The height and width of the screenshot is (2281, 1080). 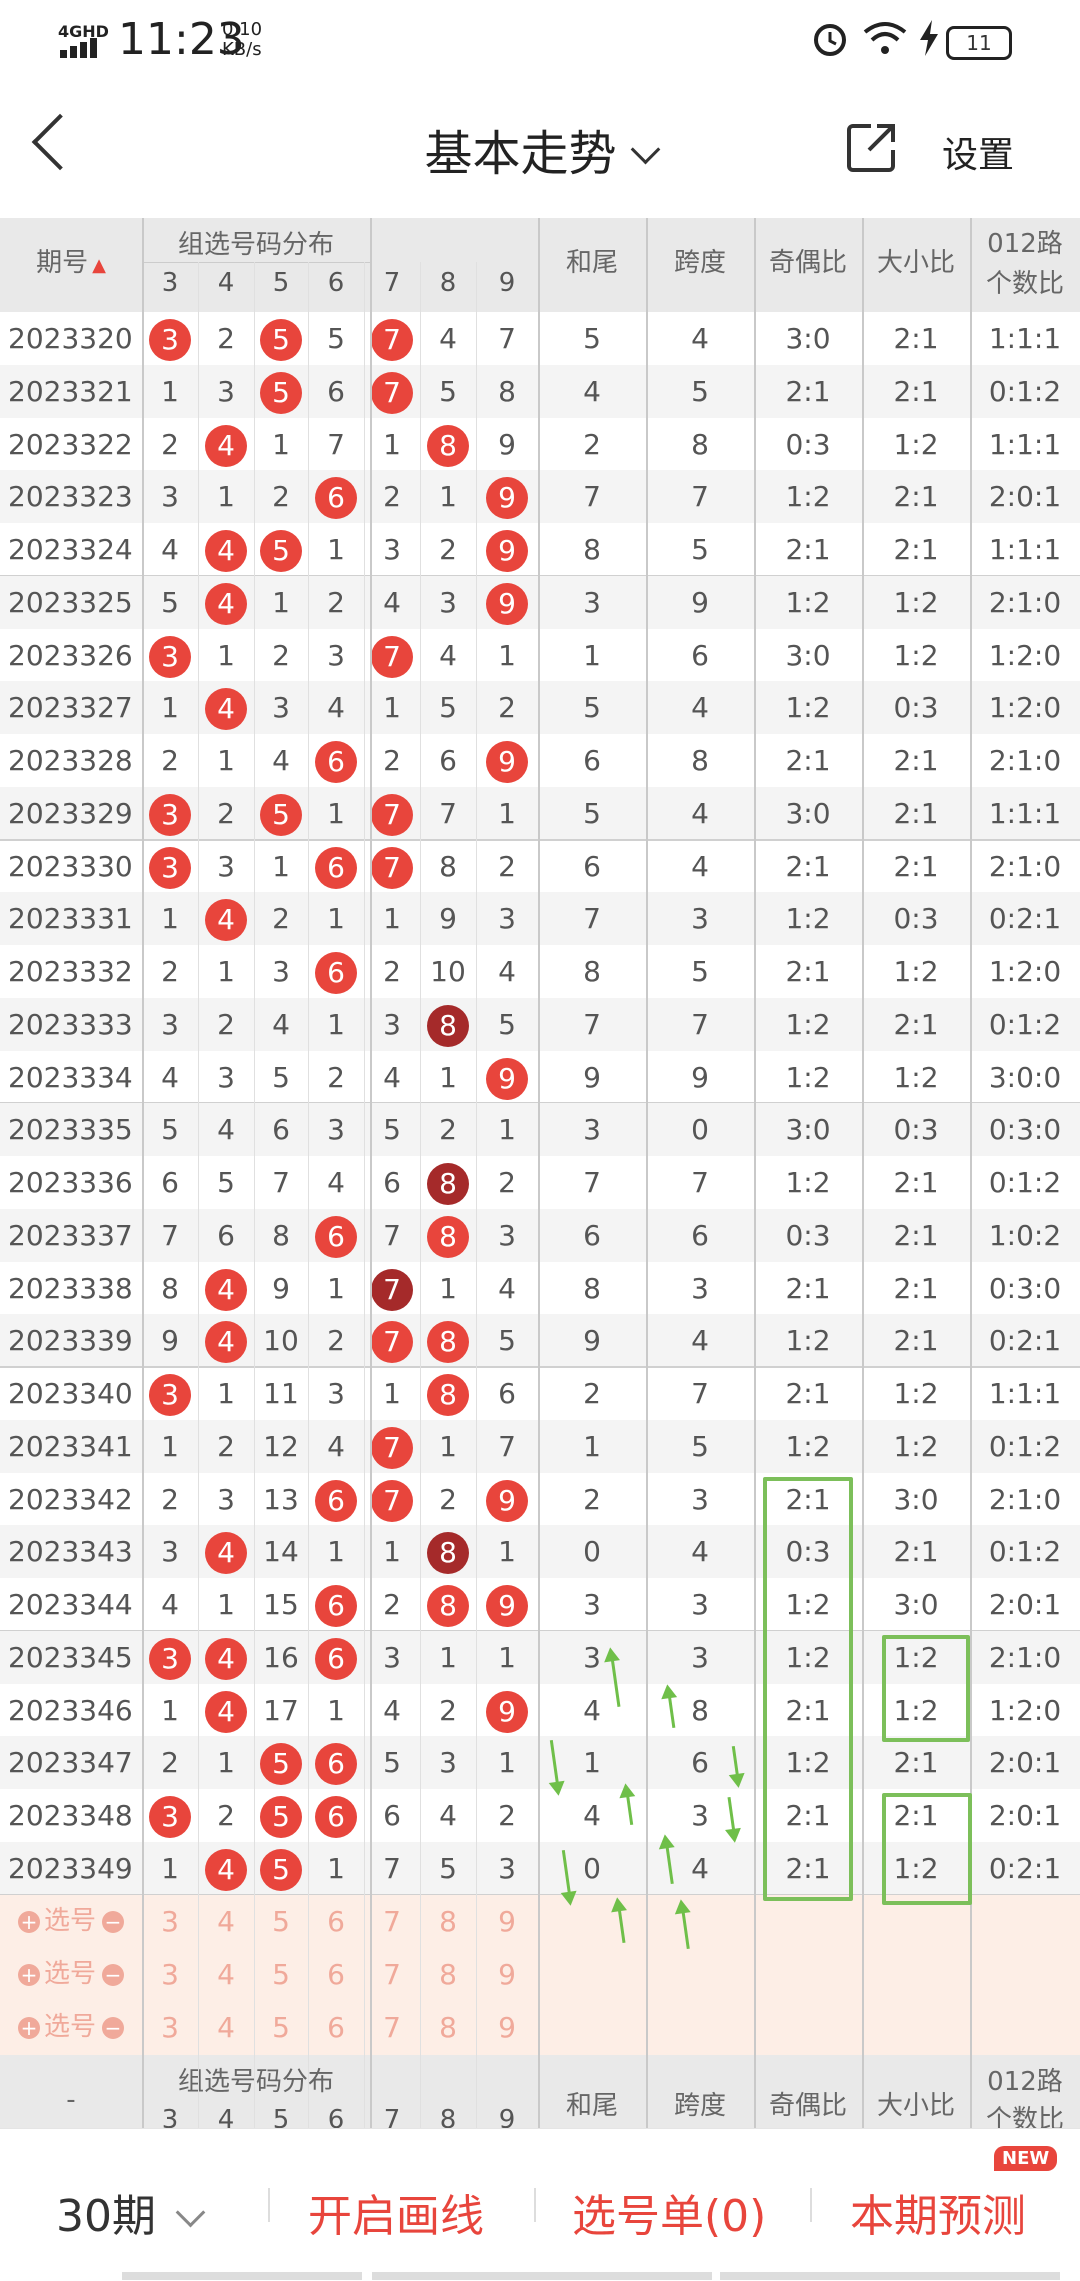 I want to click on span-header: 跨度, so click(x=699, y=263).